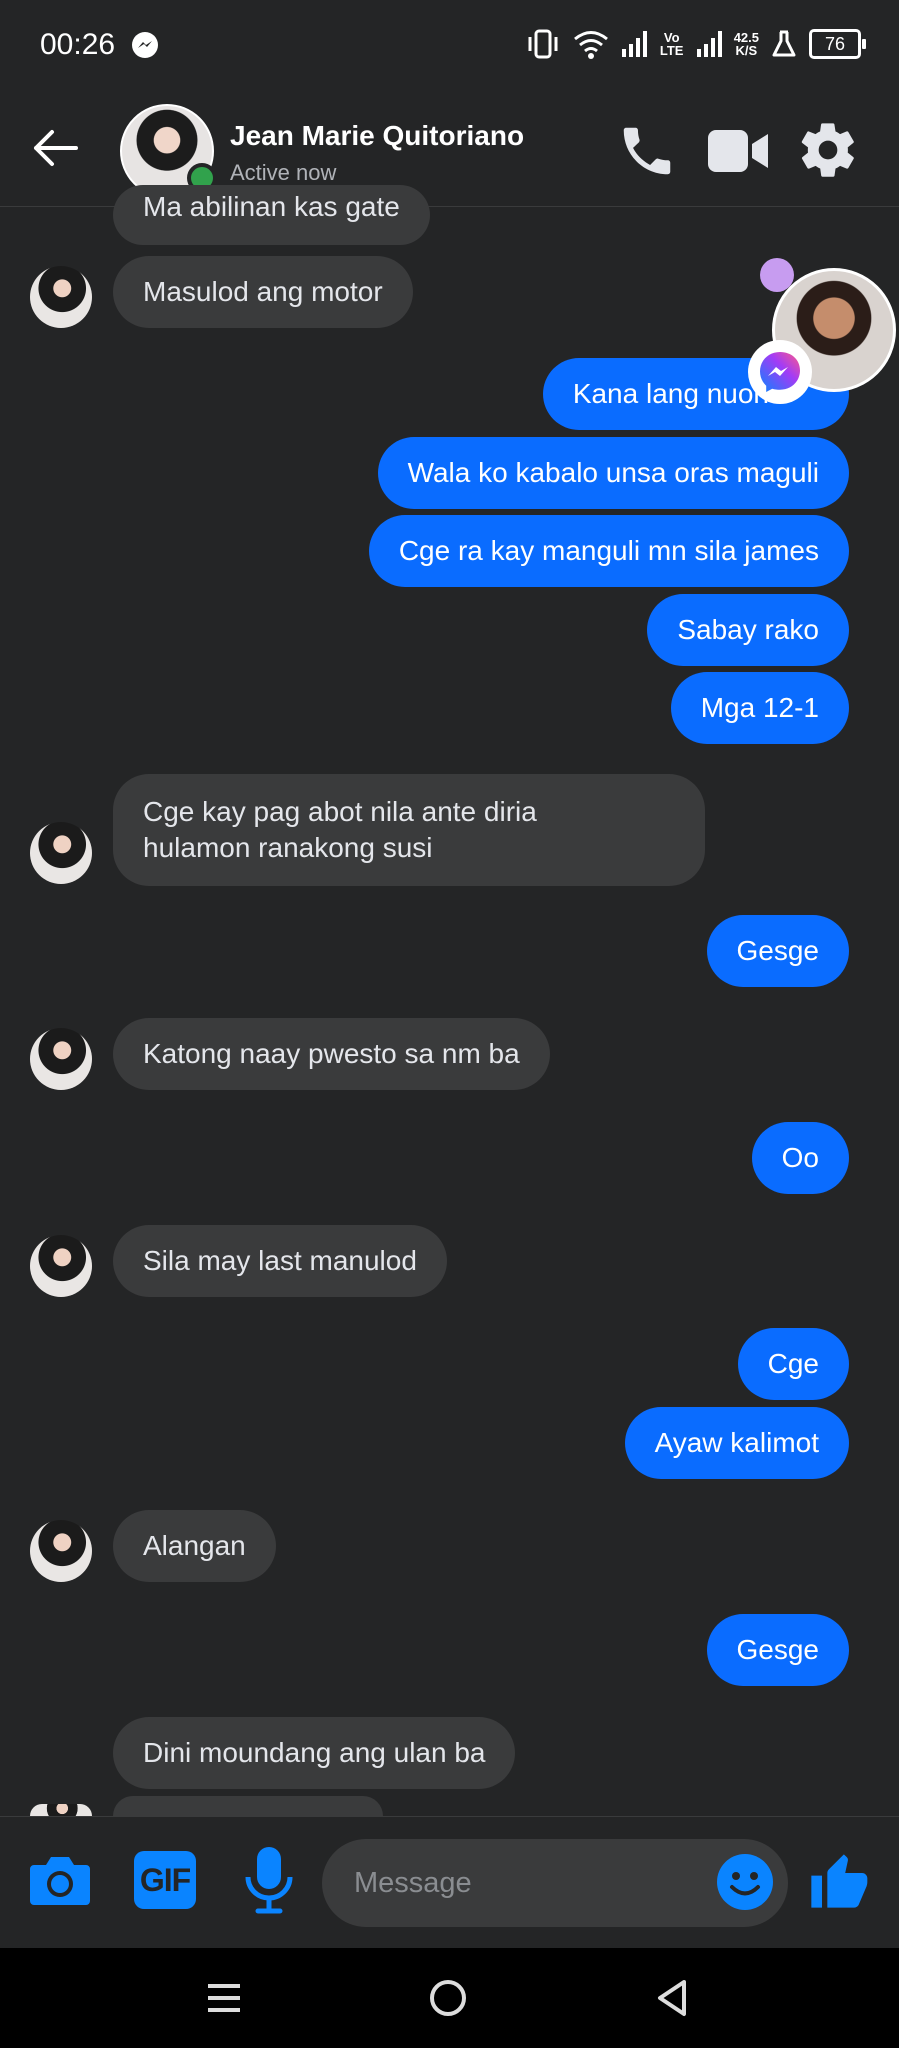 This screenshot has height=2048, width=899. Describe the element at coordinates (194, 1546) in the screenshot. I see `message-bubble: Alangan` at that location.